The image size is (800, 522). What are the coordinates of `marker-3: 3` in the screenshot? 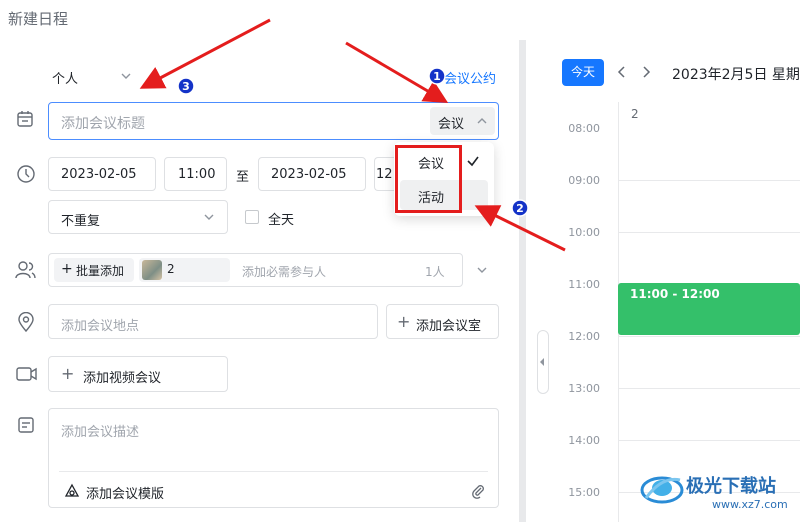 It's located at (186, 86).